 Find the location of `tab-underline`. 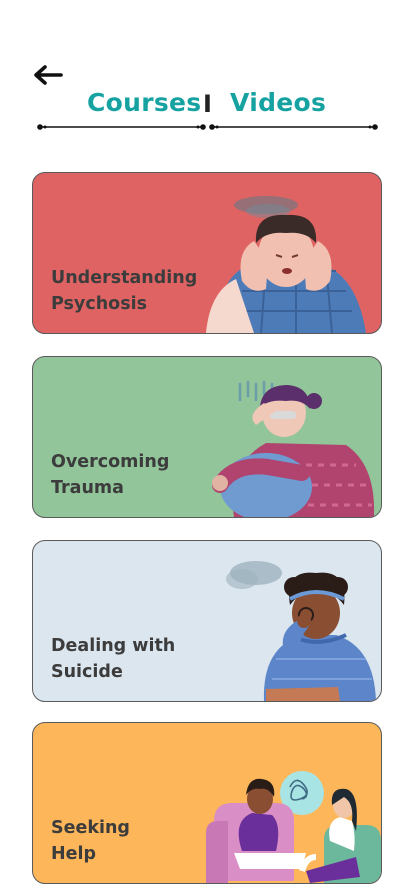

tab-underline is located at coordinates (207, 127).